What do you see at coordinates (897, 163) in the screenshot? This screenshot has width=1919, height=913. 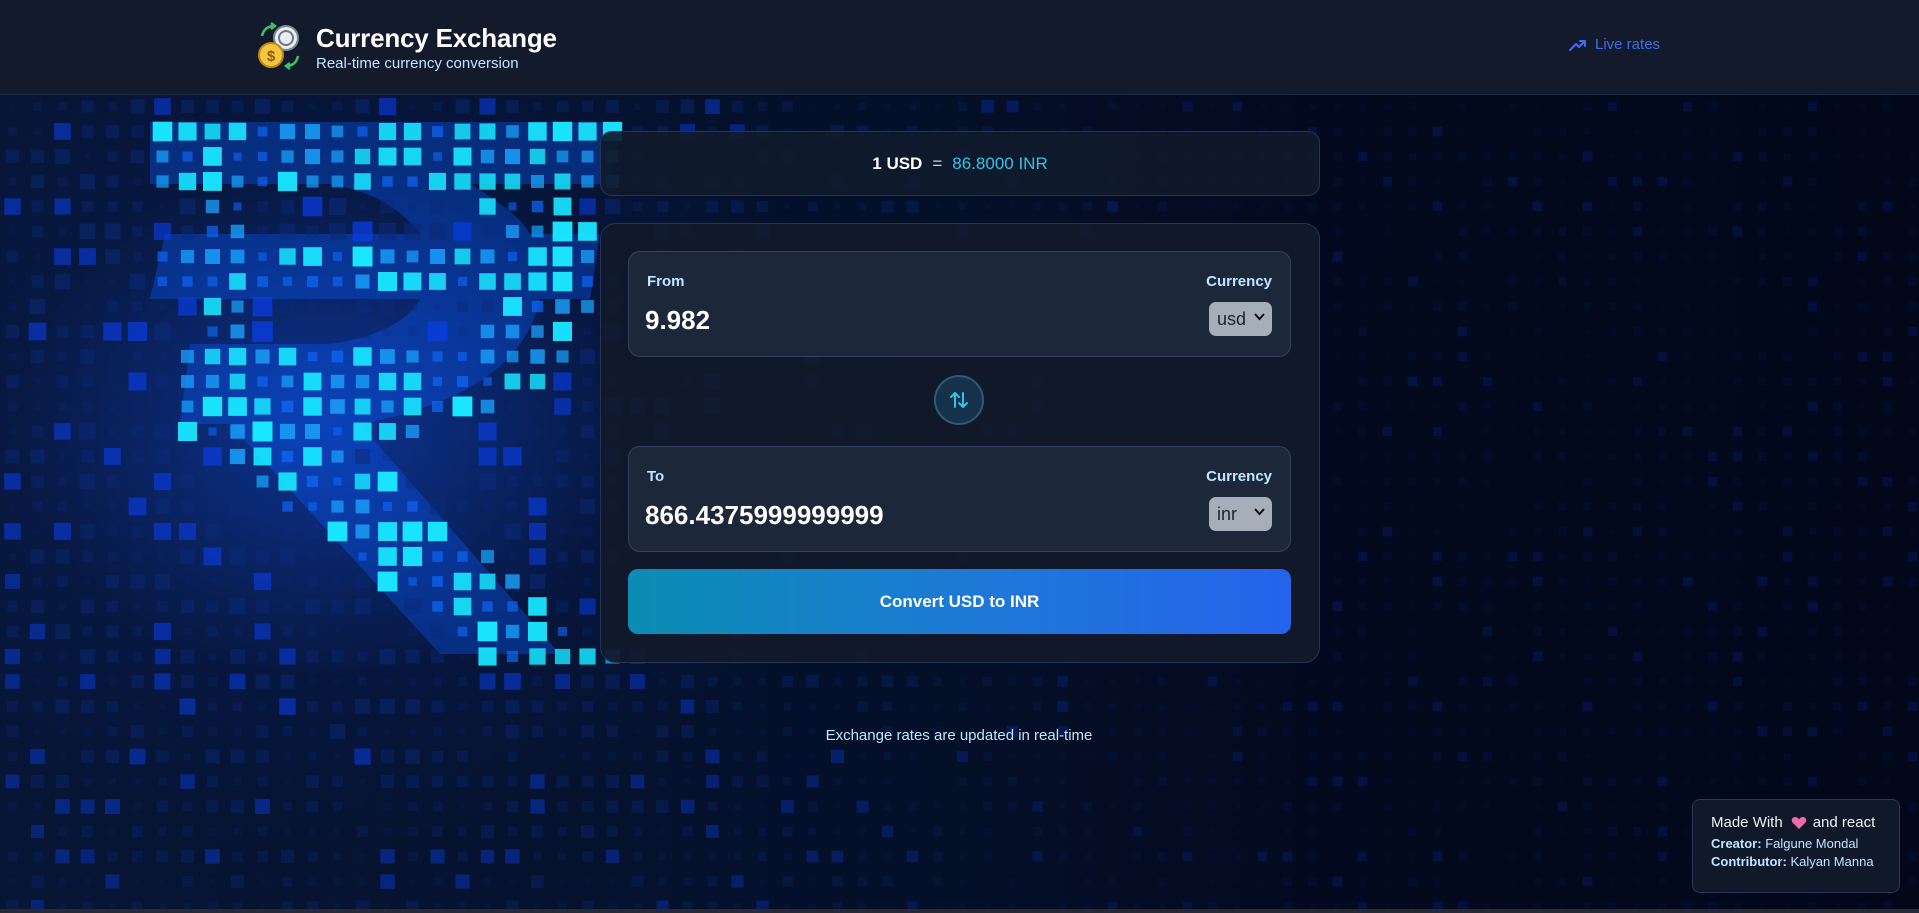 I see `rate-base: 1 USD` at bounding box center [897, 163].